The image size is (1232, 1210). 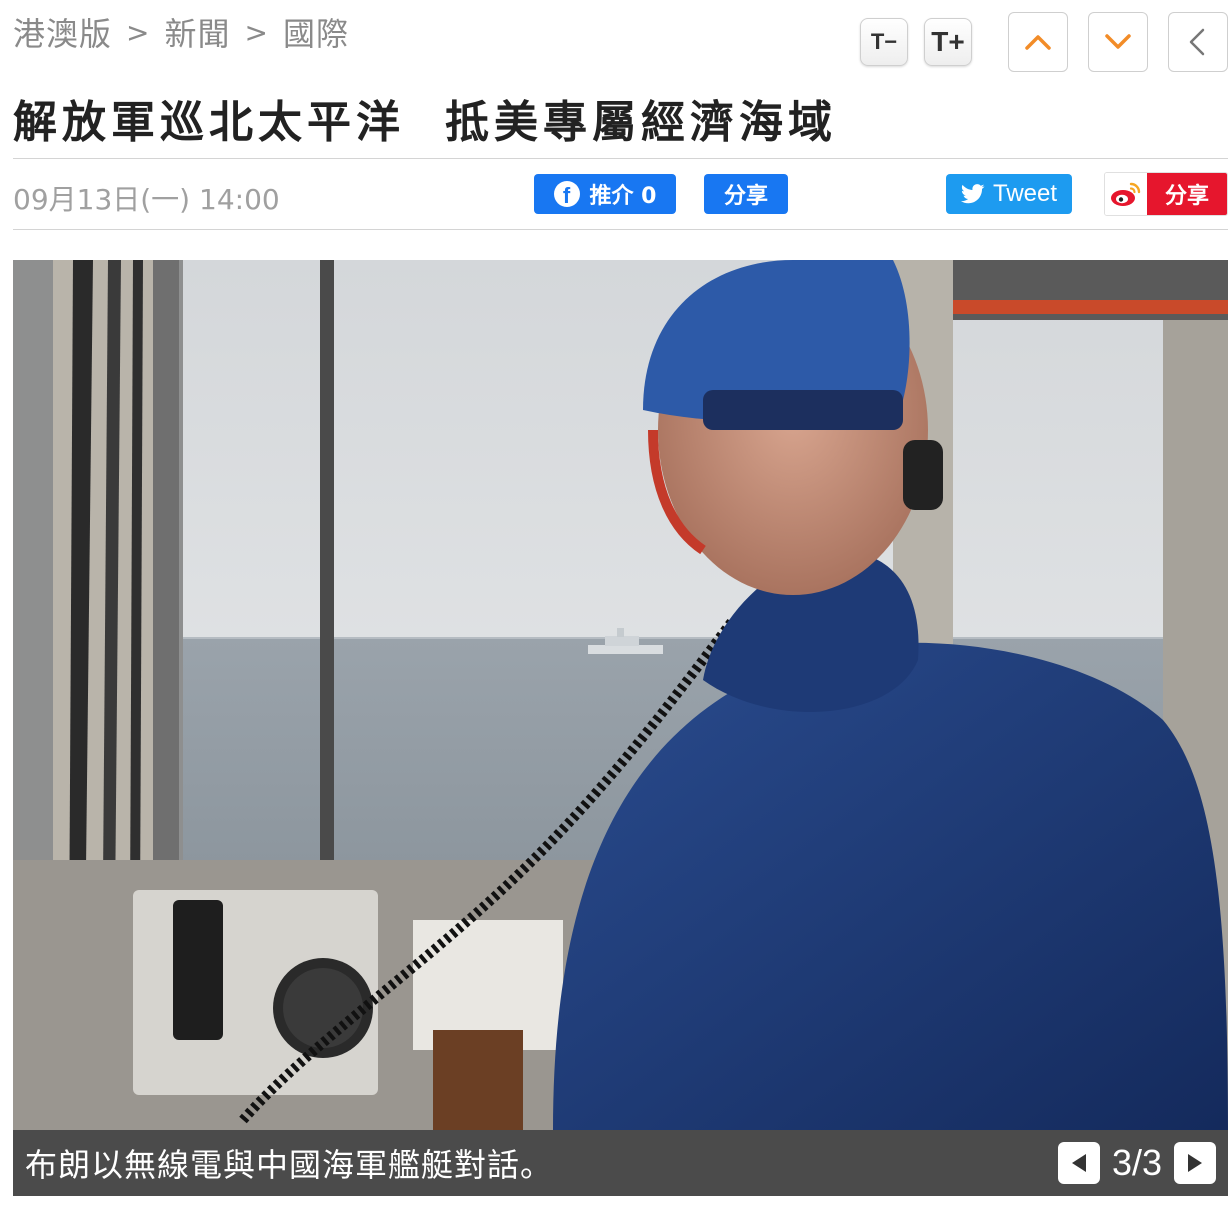 What do you see at coordinates (566, 194) in the screenshot?
I see `facebook-icon: f` at bounding box center [566, 194].